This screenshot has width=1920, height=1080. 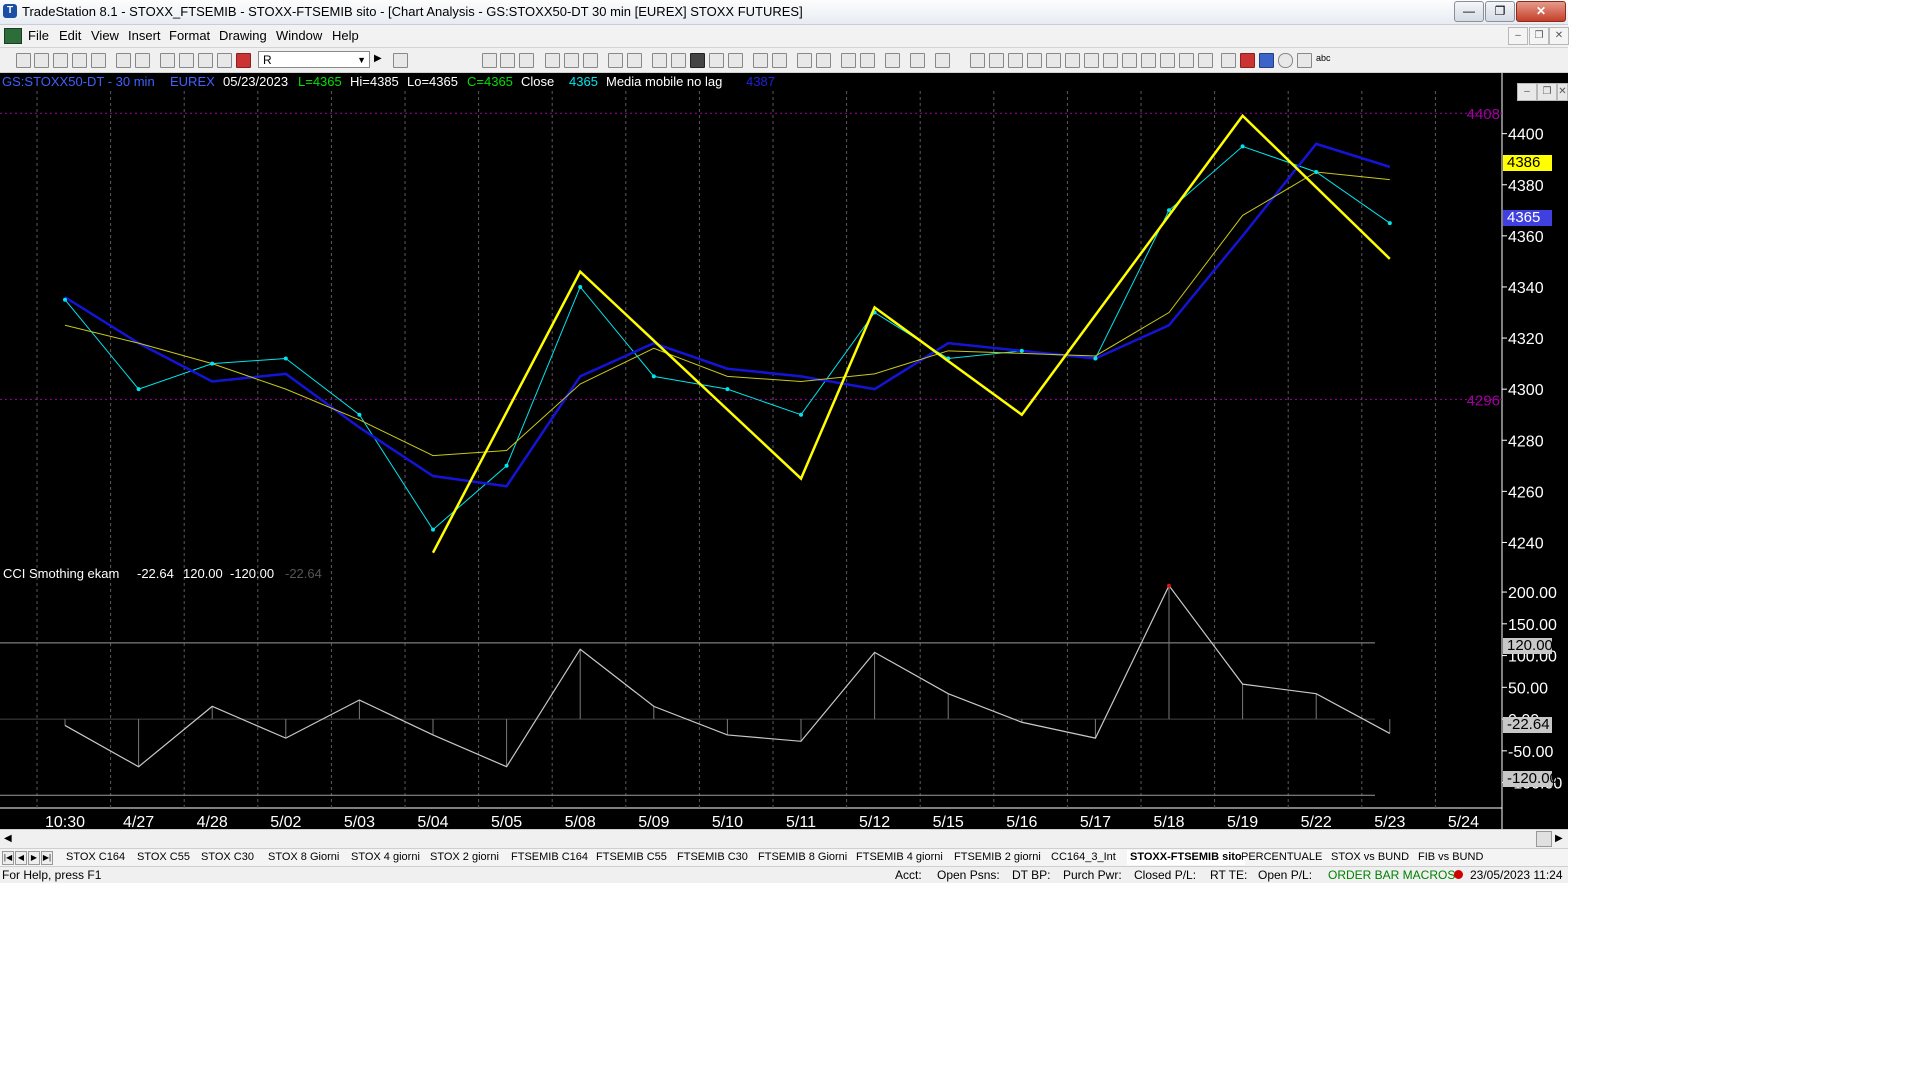 What do you see at coordinates (892, 60) in the screenshot?
I see `tools-icon` at bounding box center [892, 60].